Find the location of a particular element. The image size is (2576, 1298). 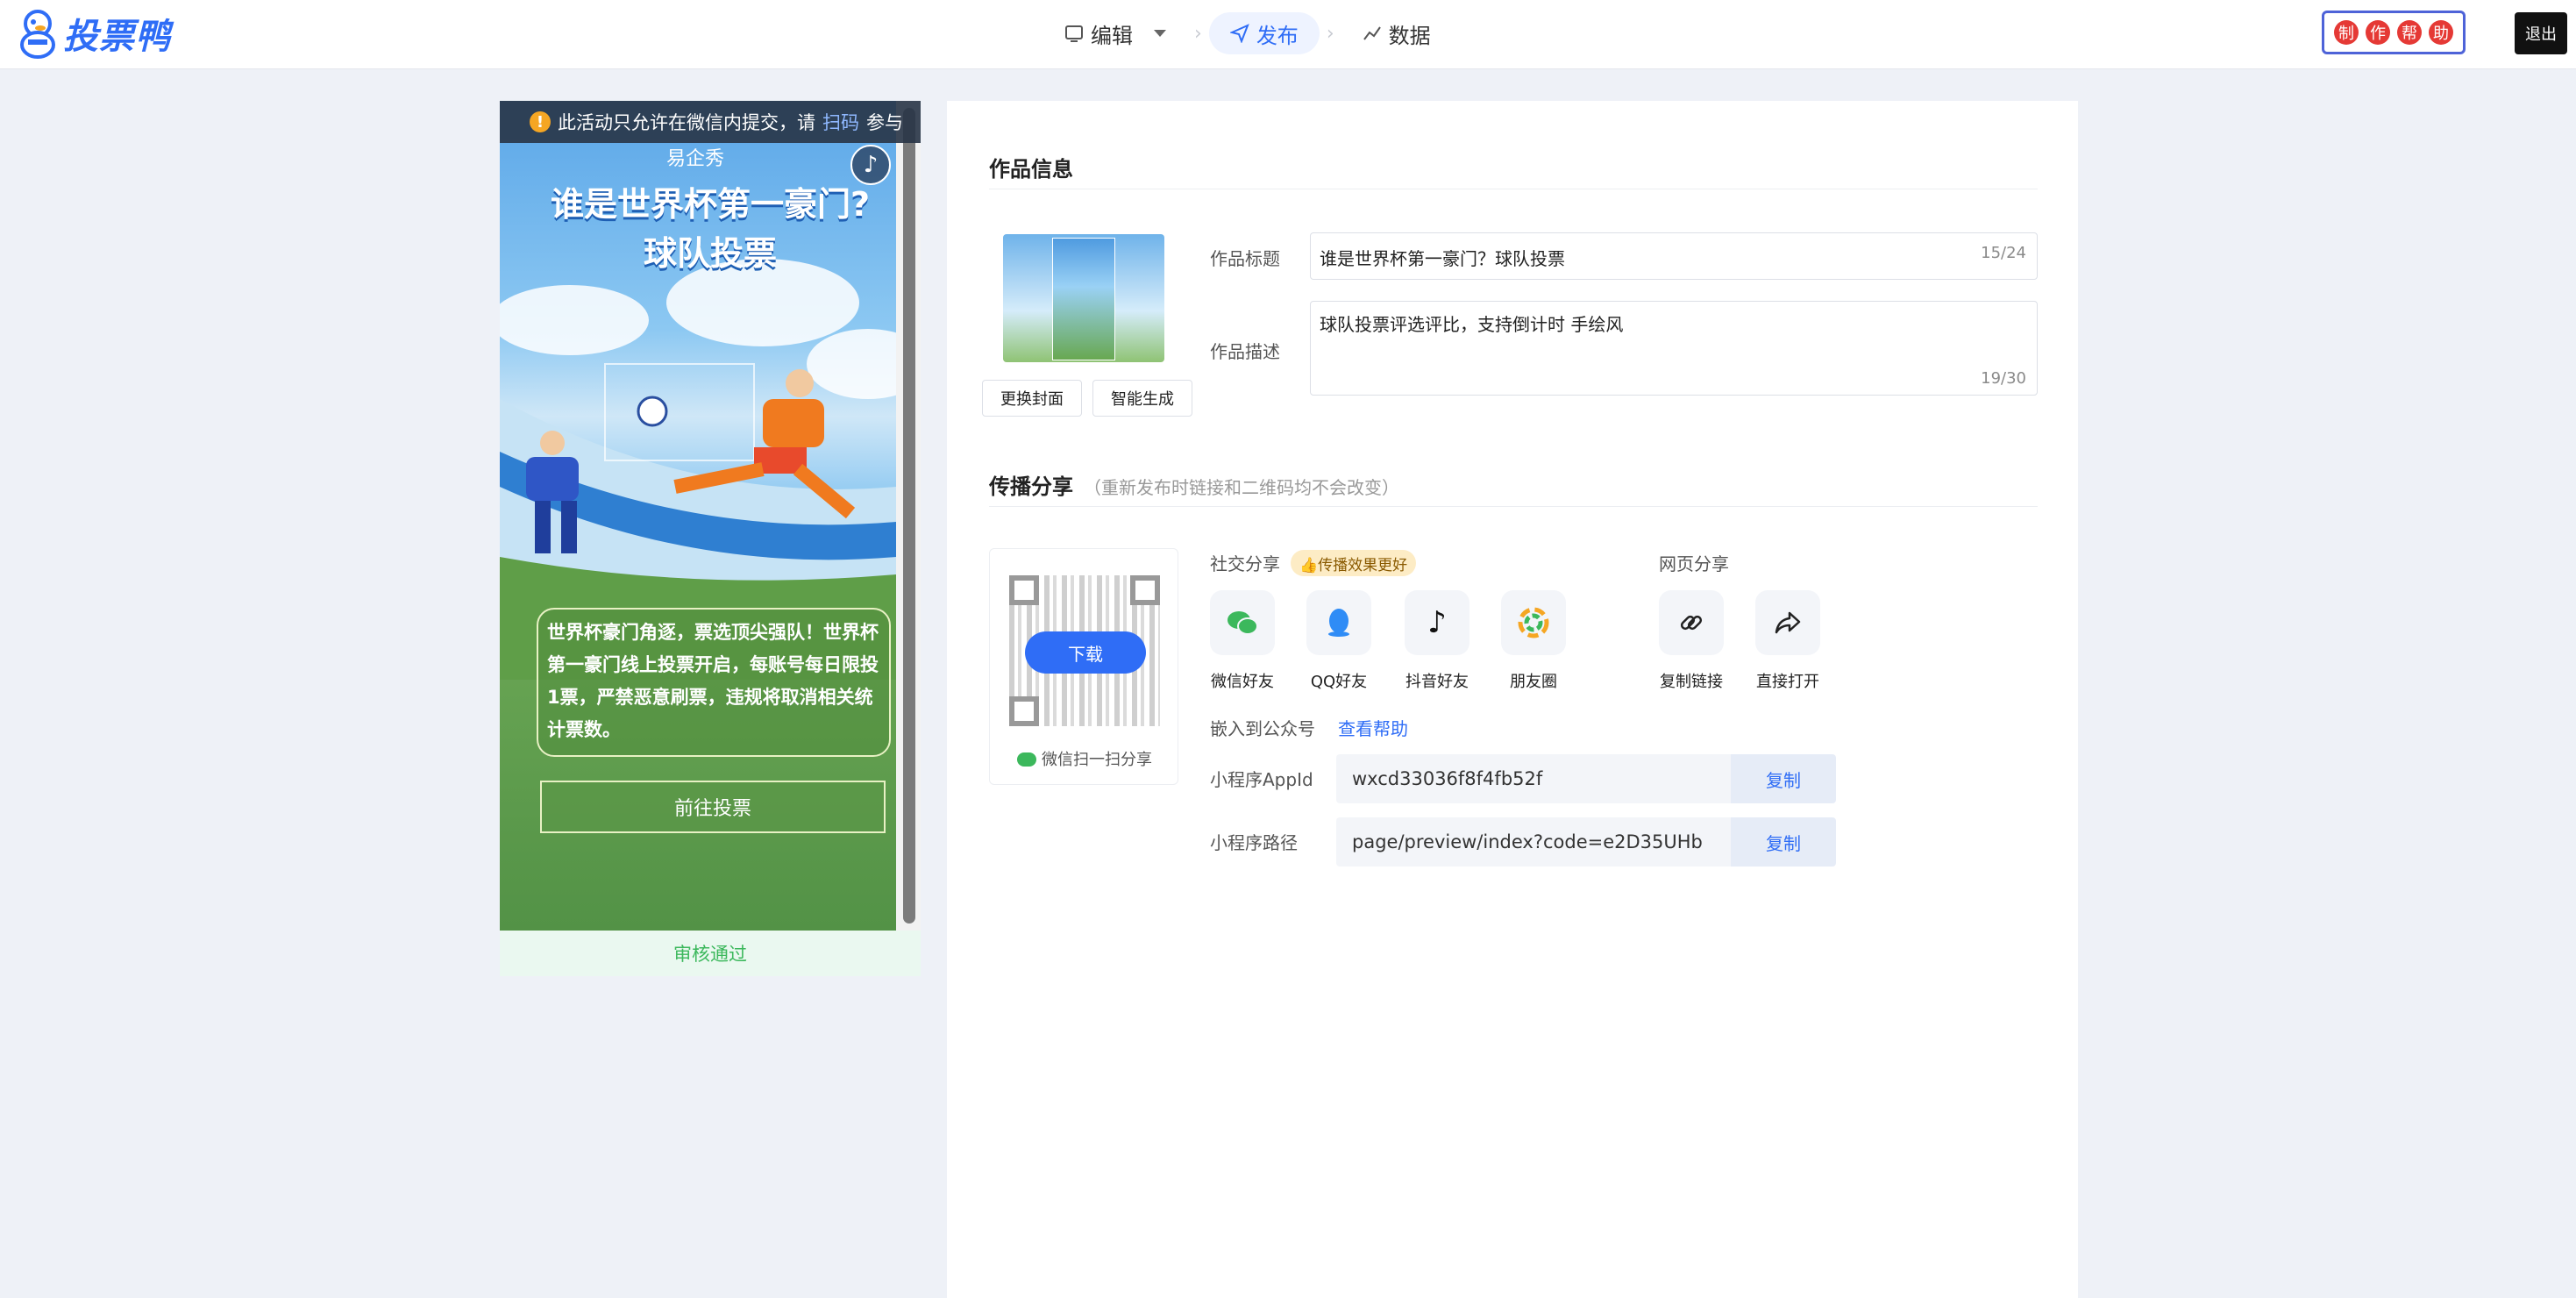

top-bar: 投票鸭 编辑 › 发布 › 数据 制 作 帮 助 退出 is located at coordinates (1288, 34).